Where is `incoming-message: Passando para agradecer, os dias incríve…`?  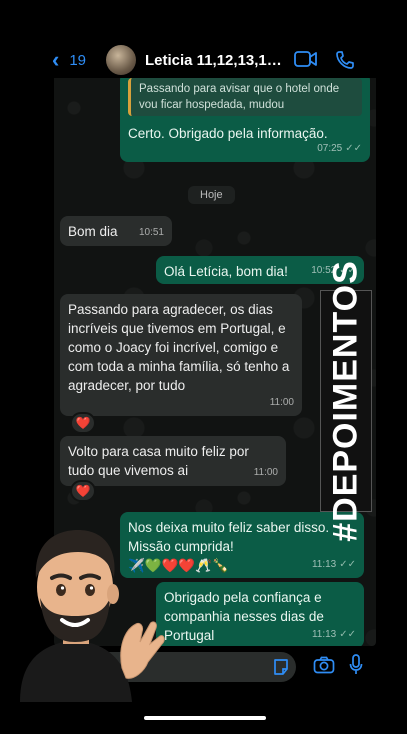
incoming-message: Passando para agradecer, os dias incríve… is located at coordinates (181, 355).